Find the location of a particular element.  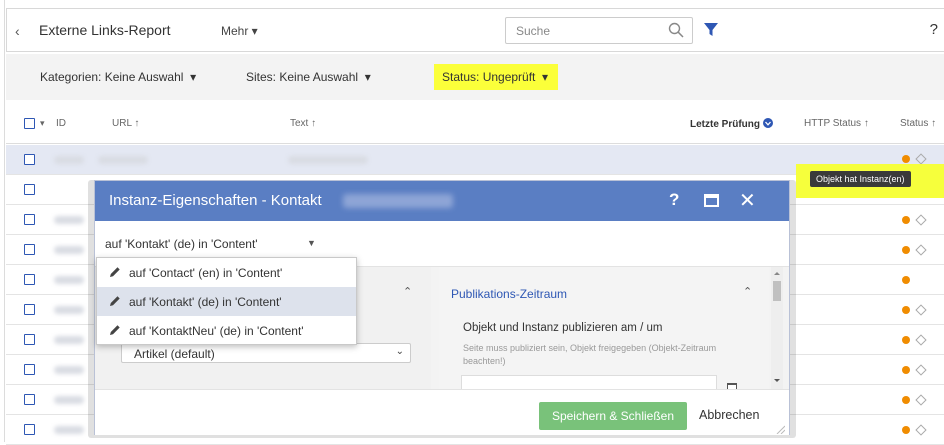

chevron-down-icon: ▼ is located at coordinates (311, 243).